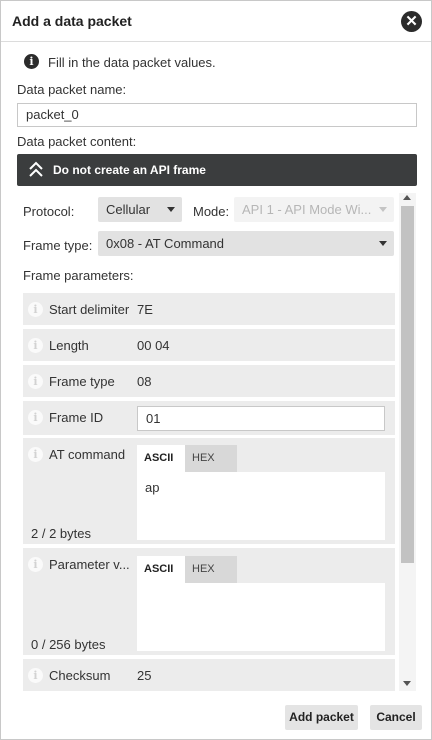 This screenshot has height=740, width=432. I want to click on param-label: AT command, so click(87, 454).